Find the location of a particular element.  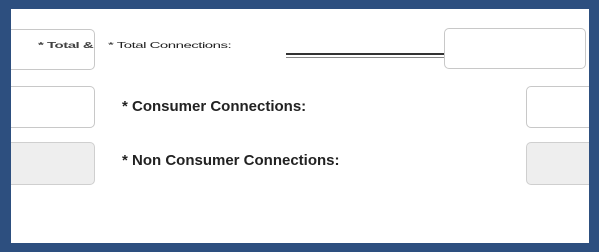

total-label-ghost: * Total & is located at coordinates (66, 45).